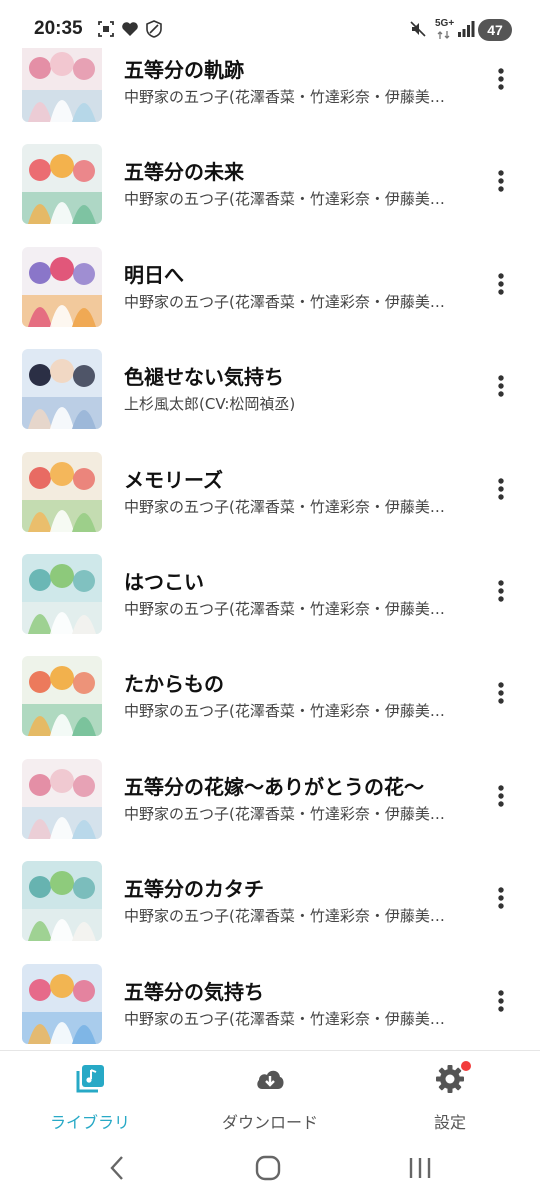 The image size is (540, 1199). I want to click on recent-apps-icon, so click(420, 1168).